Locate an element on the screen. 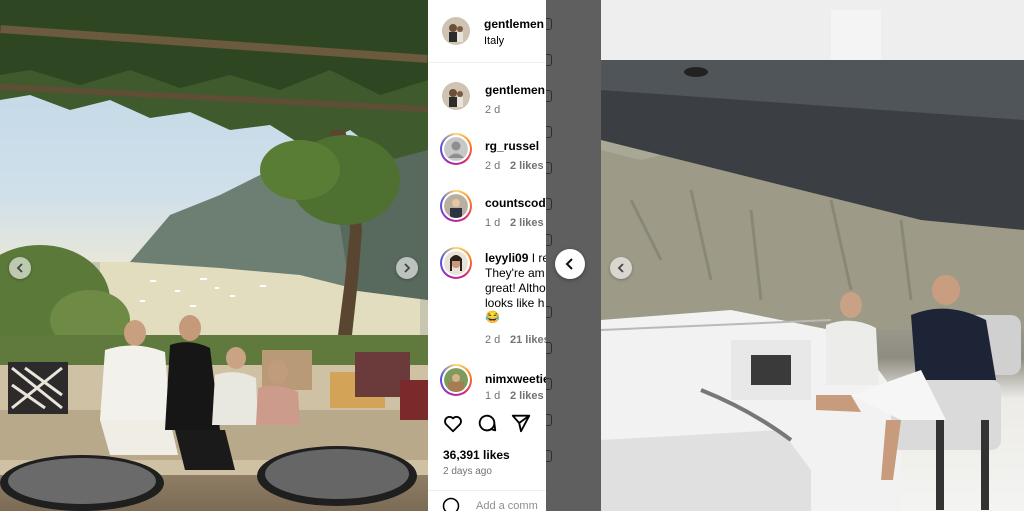 The height and width of the screenshot is (511, 1024). comment-likes: 21 likes is located at coordinates (528, 340).